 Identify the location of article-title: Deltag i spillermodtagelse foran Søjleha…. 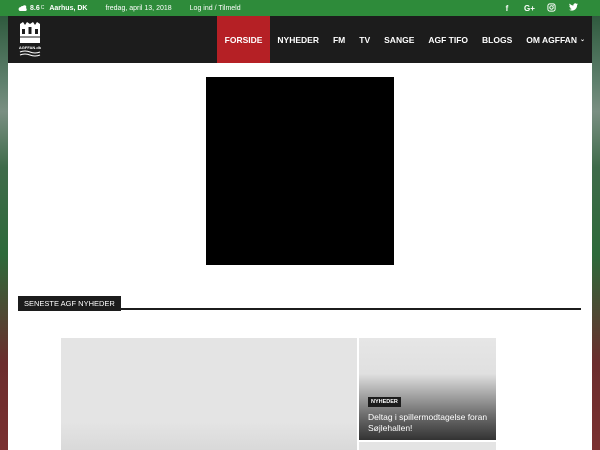
(430, 423).